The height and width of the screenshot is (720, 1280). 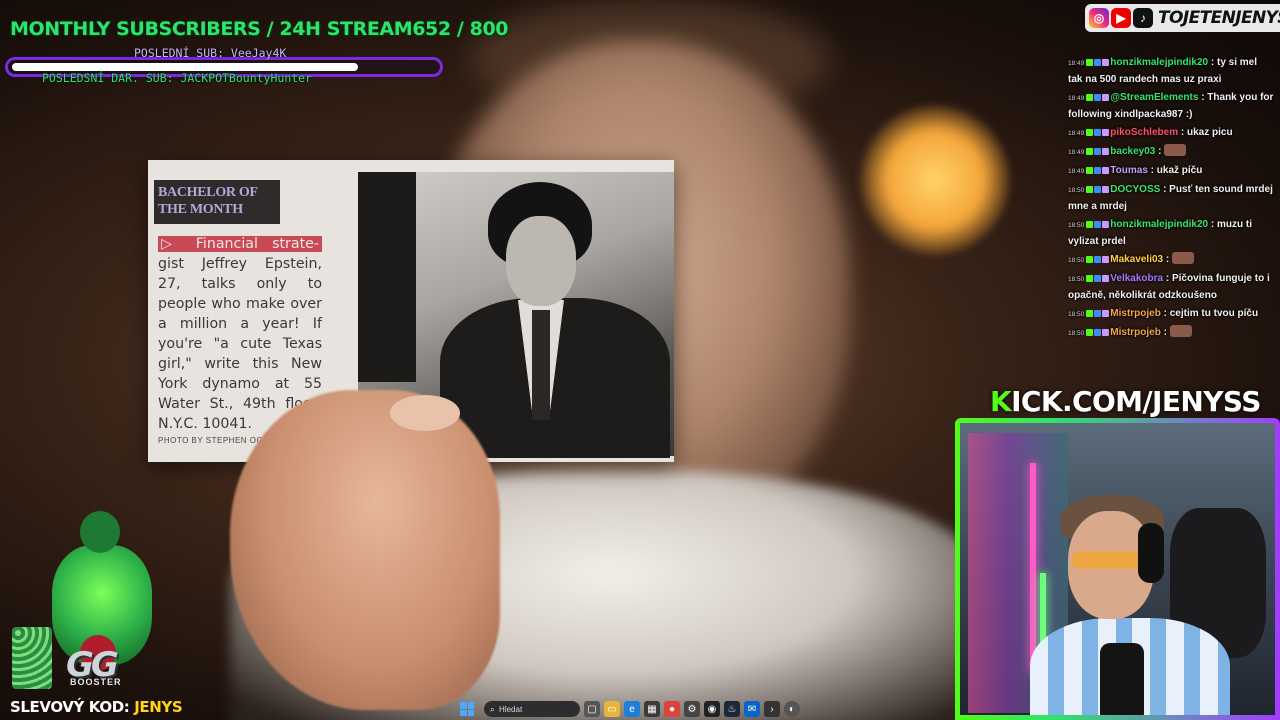 What do you see at coordinates (365, 550) in the screenshot?
I see `holding-hand` at bounding box center [365, 550].